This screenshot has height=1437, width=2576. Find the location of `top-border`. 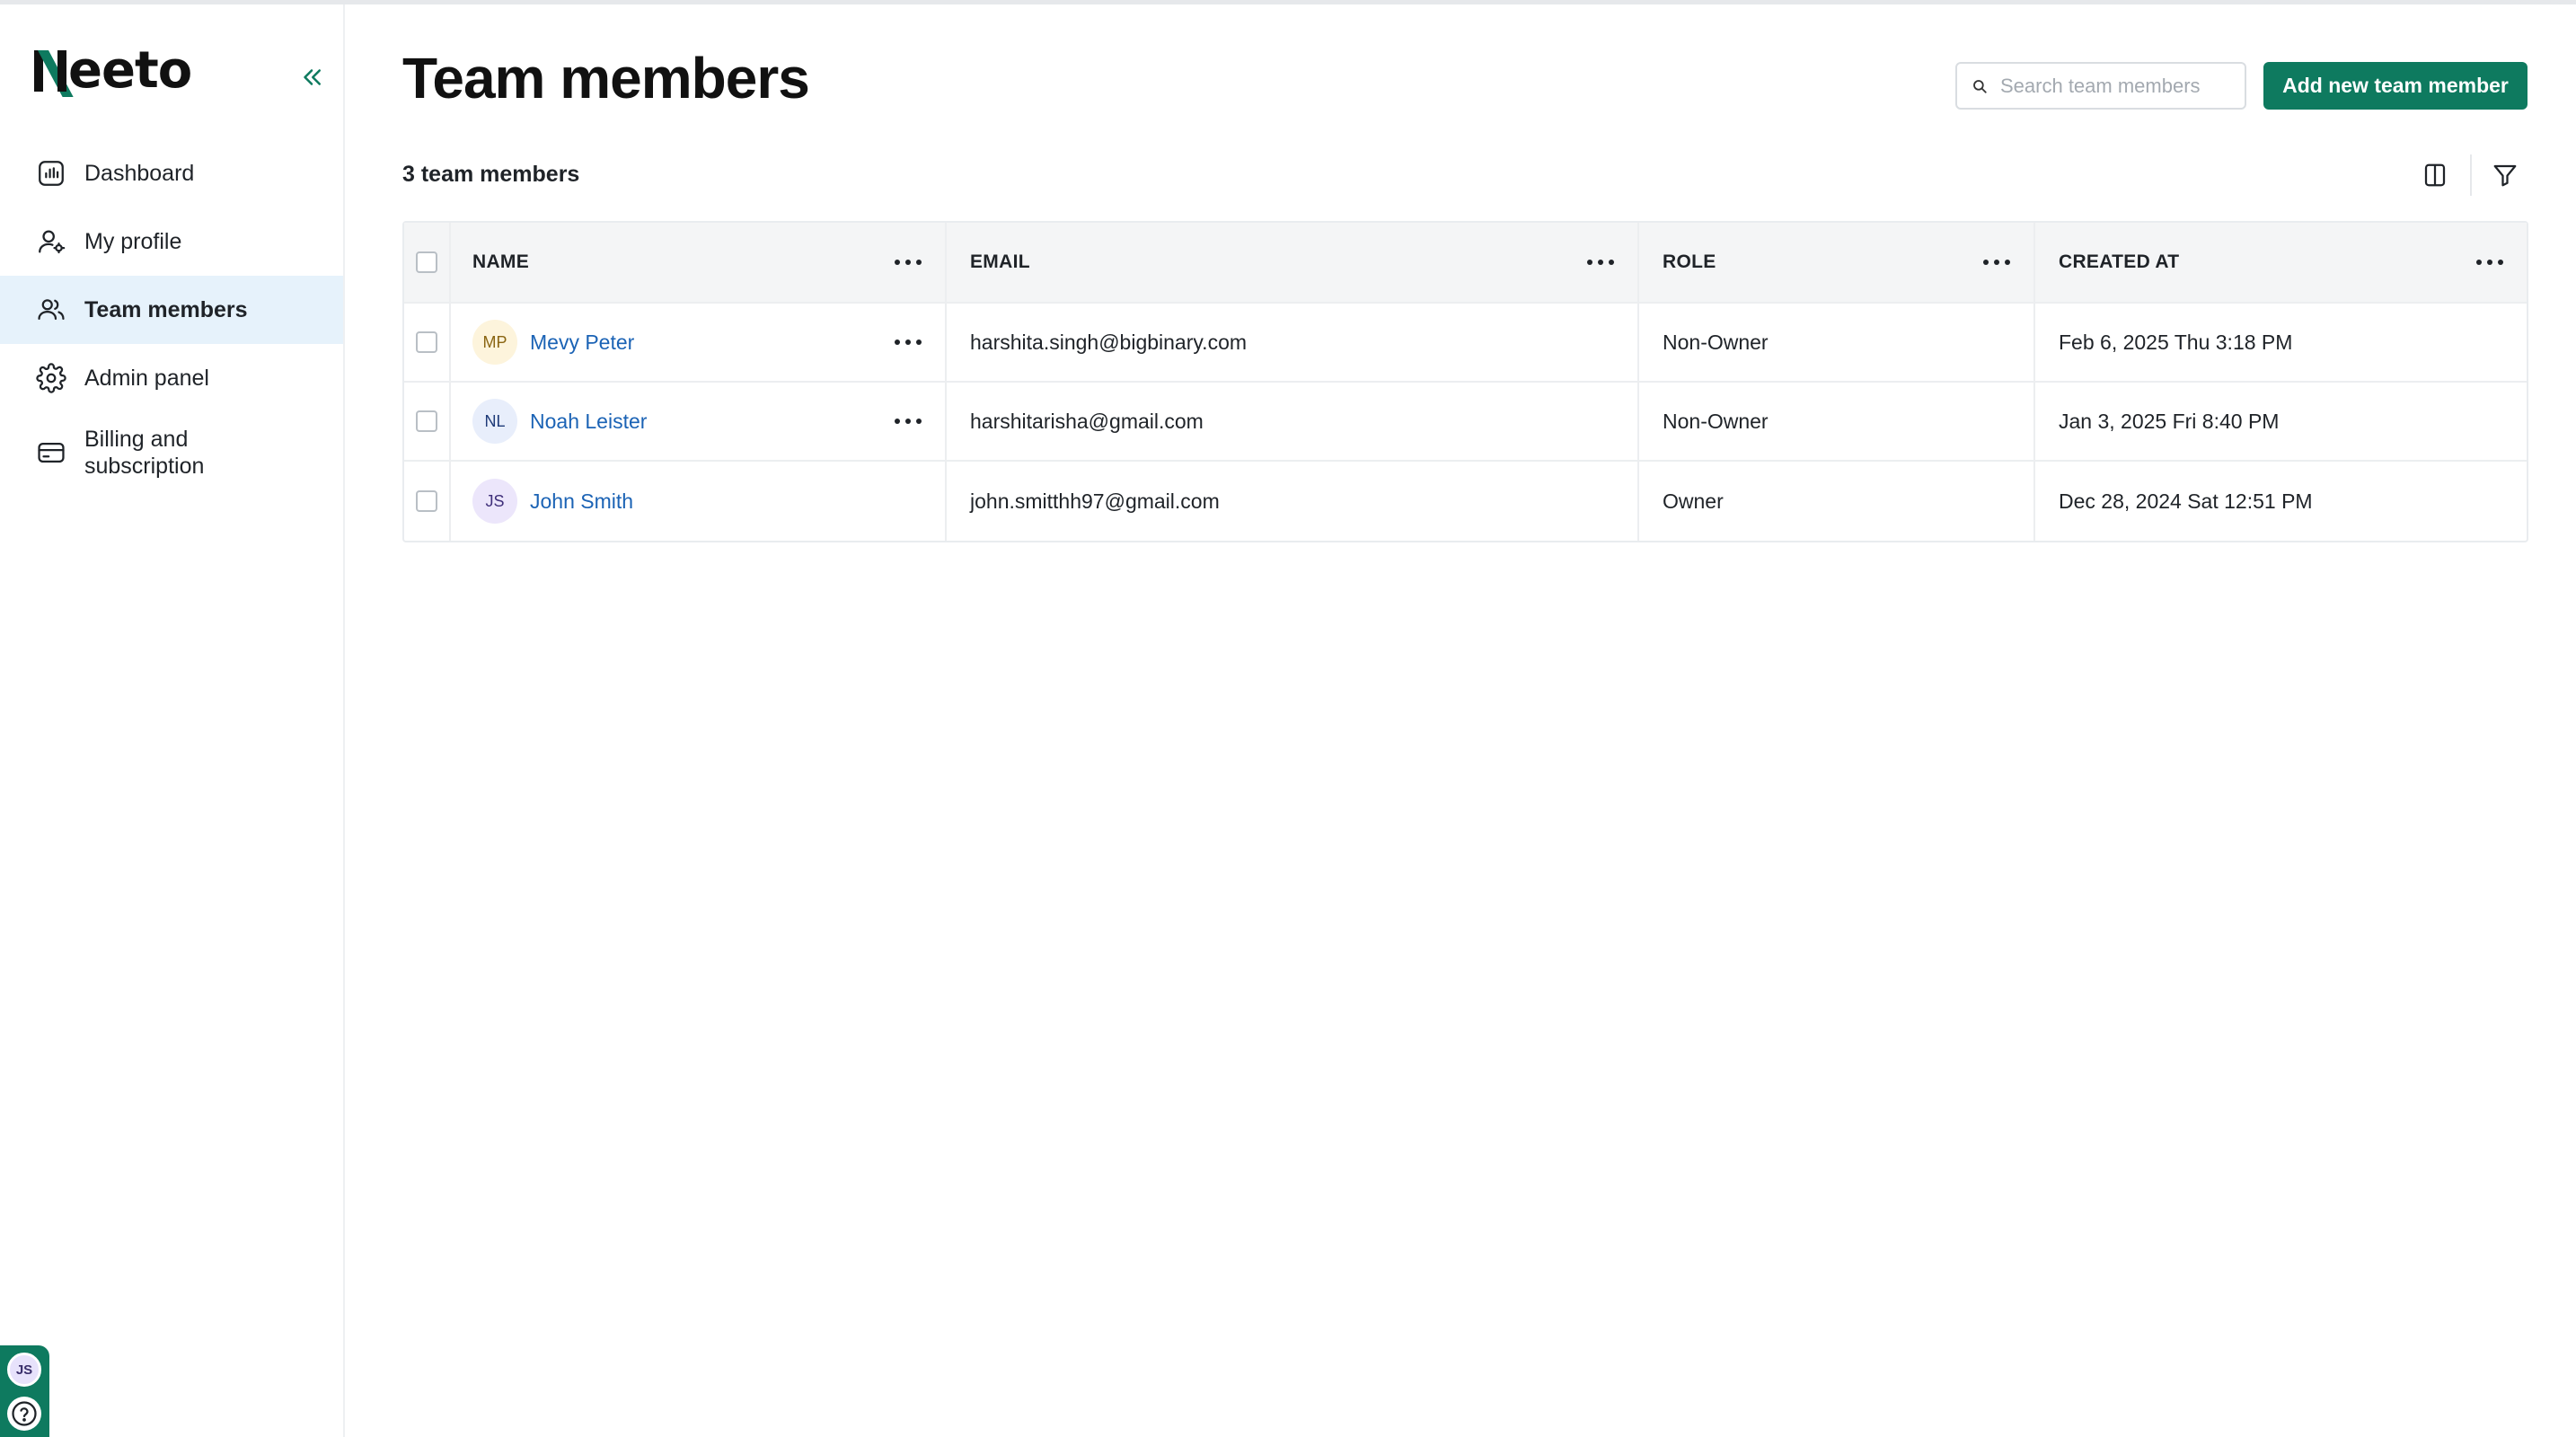

top-border is located at coordinates (1288, 2).